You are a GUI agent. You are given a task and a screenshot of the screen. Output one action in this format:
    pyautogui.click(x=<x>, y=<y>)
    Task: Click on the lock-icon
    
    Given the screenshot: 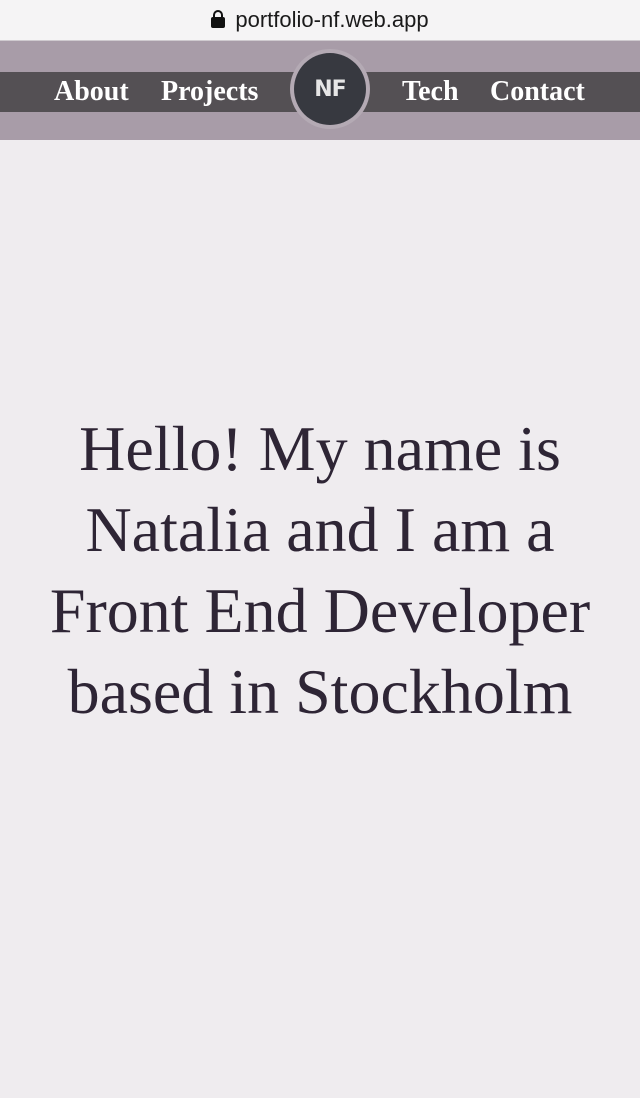 What is the action you would take?
    pyautogui.click(x=218, y=19)
    